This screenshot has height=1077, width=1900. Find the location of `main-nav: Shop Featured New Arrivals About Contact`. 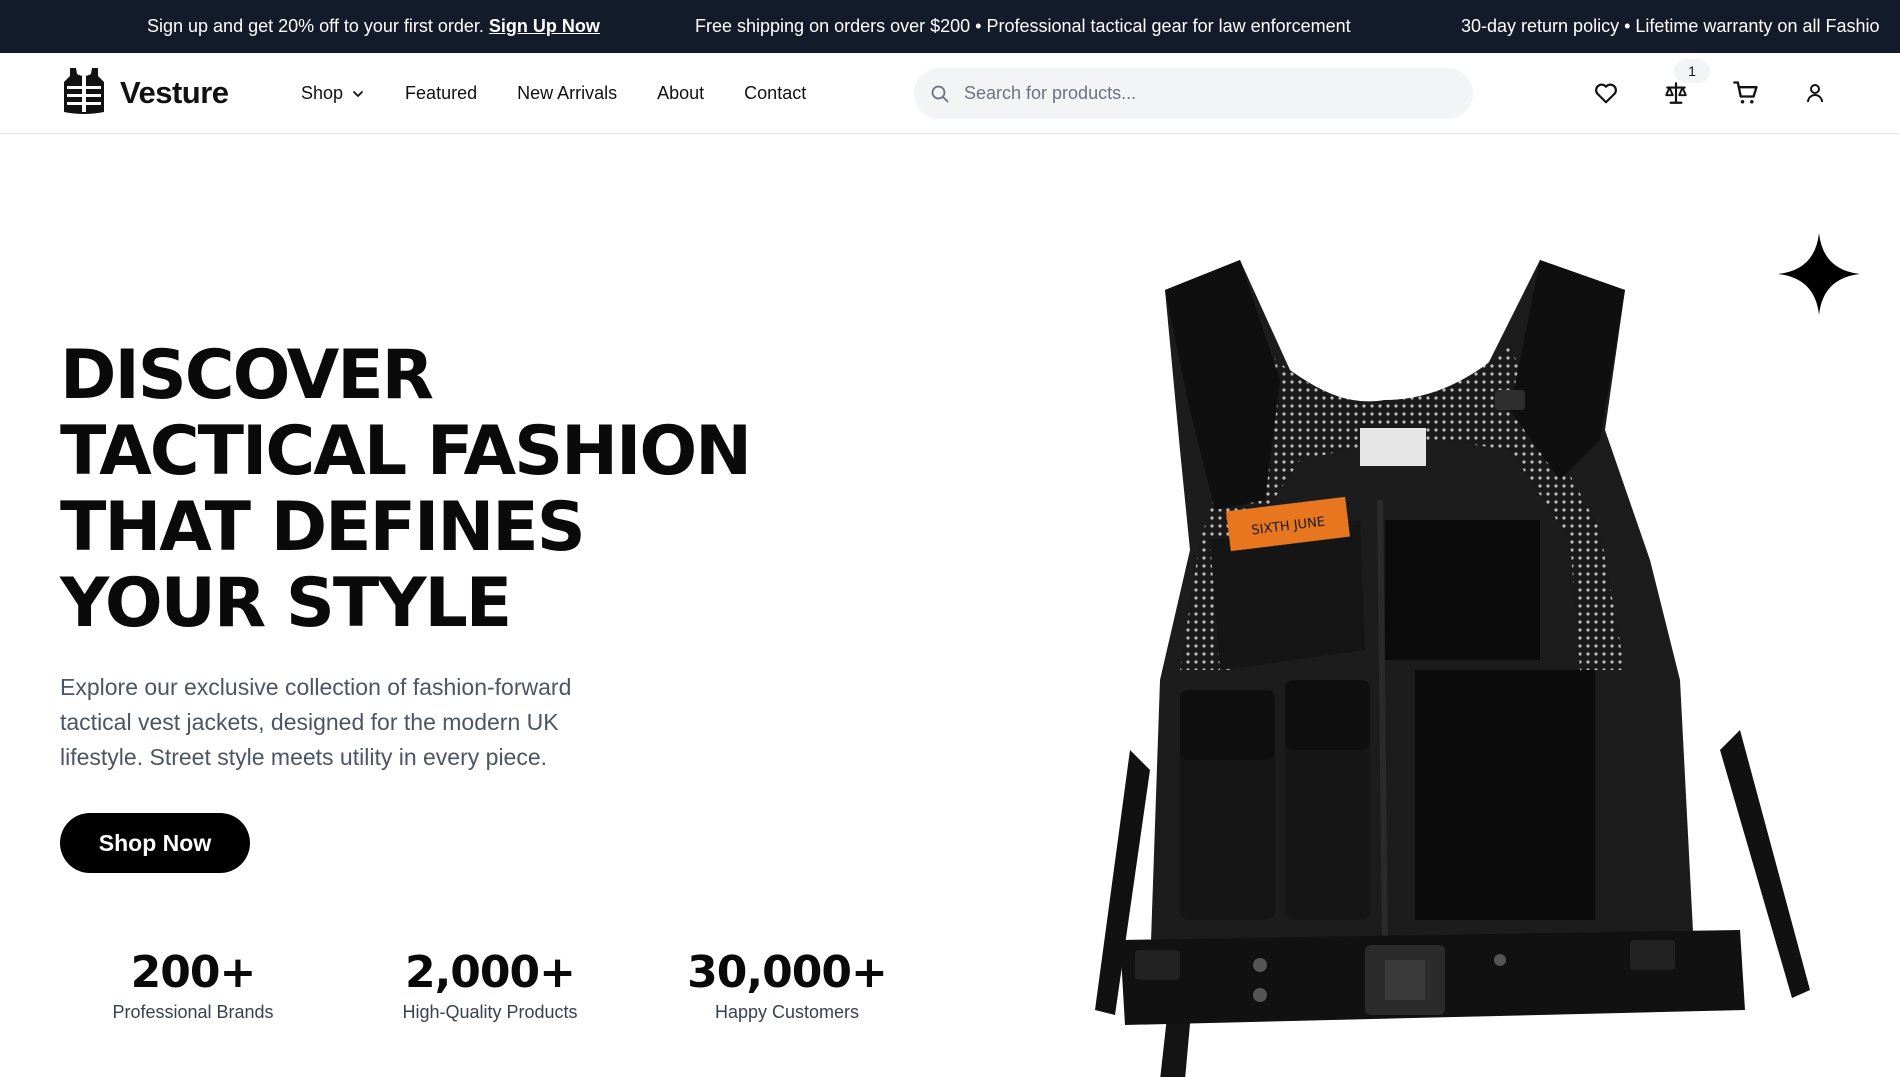

main-nav: Shop Featured New Arrivals About Contact is located at coordinates (573, 93).